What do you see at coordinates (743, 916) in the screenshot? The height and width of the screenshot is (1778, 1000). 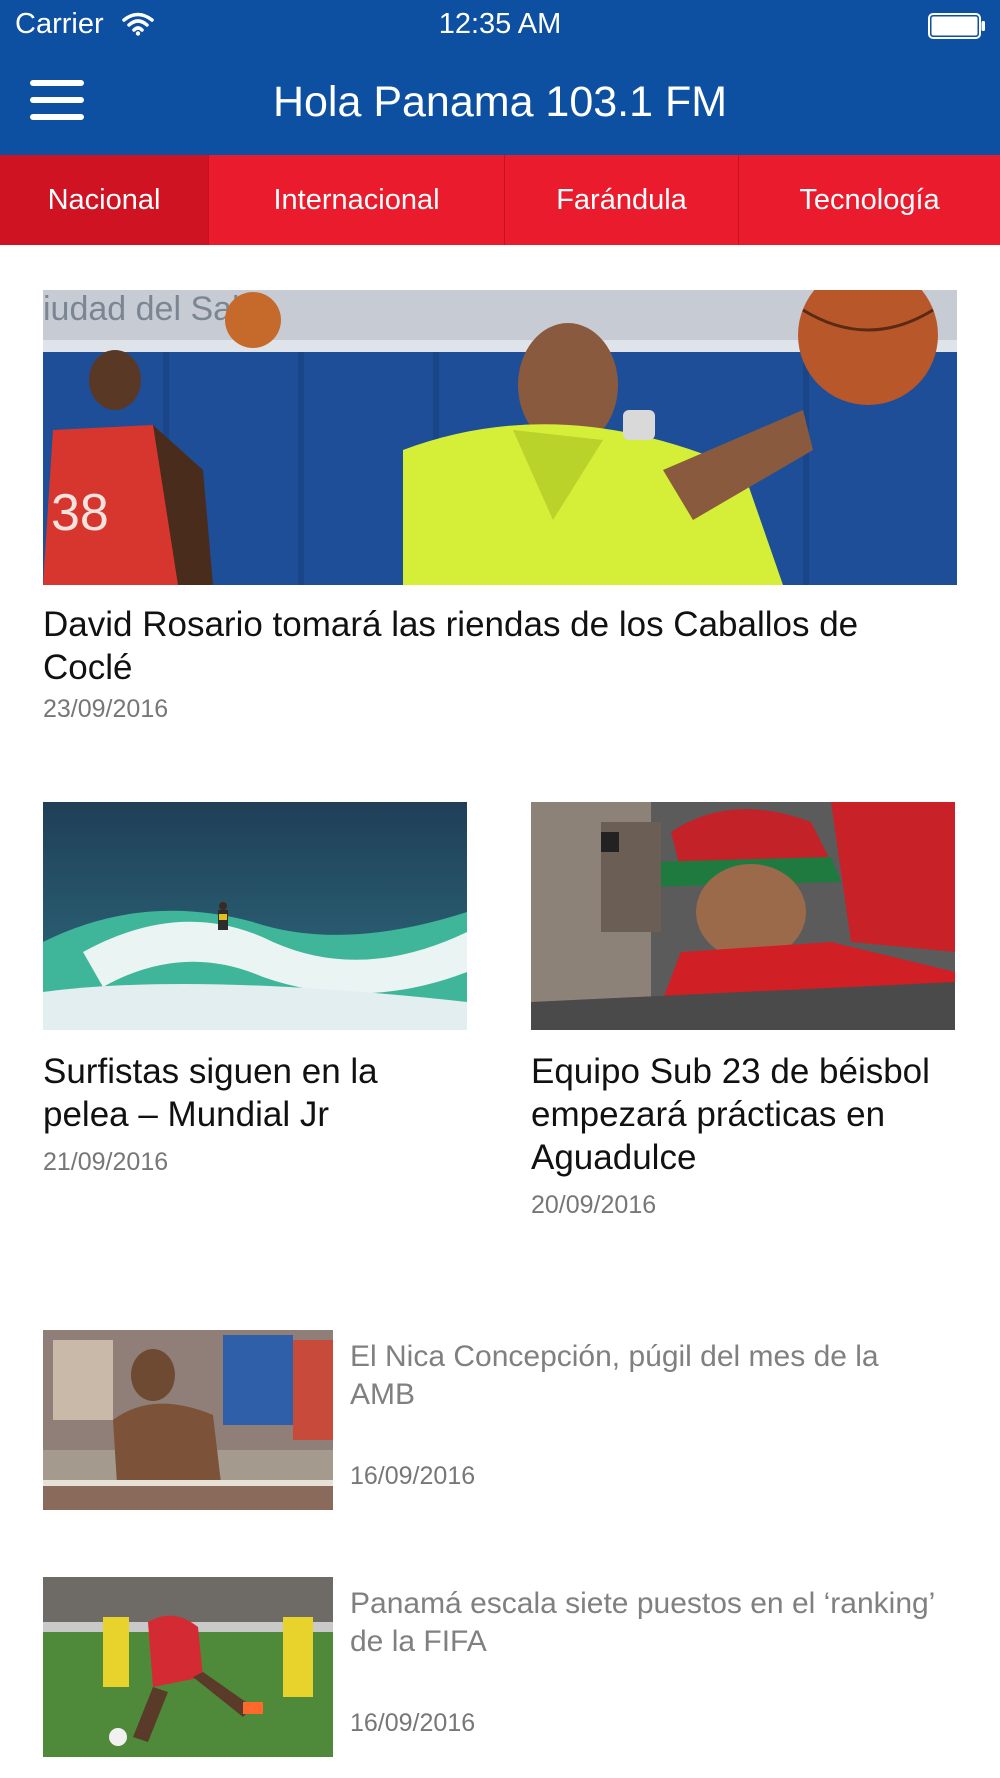 I see `card-image-baseball` at bounding box center [743, 916].